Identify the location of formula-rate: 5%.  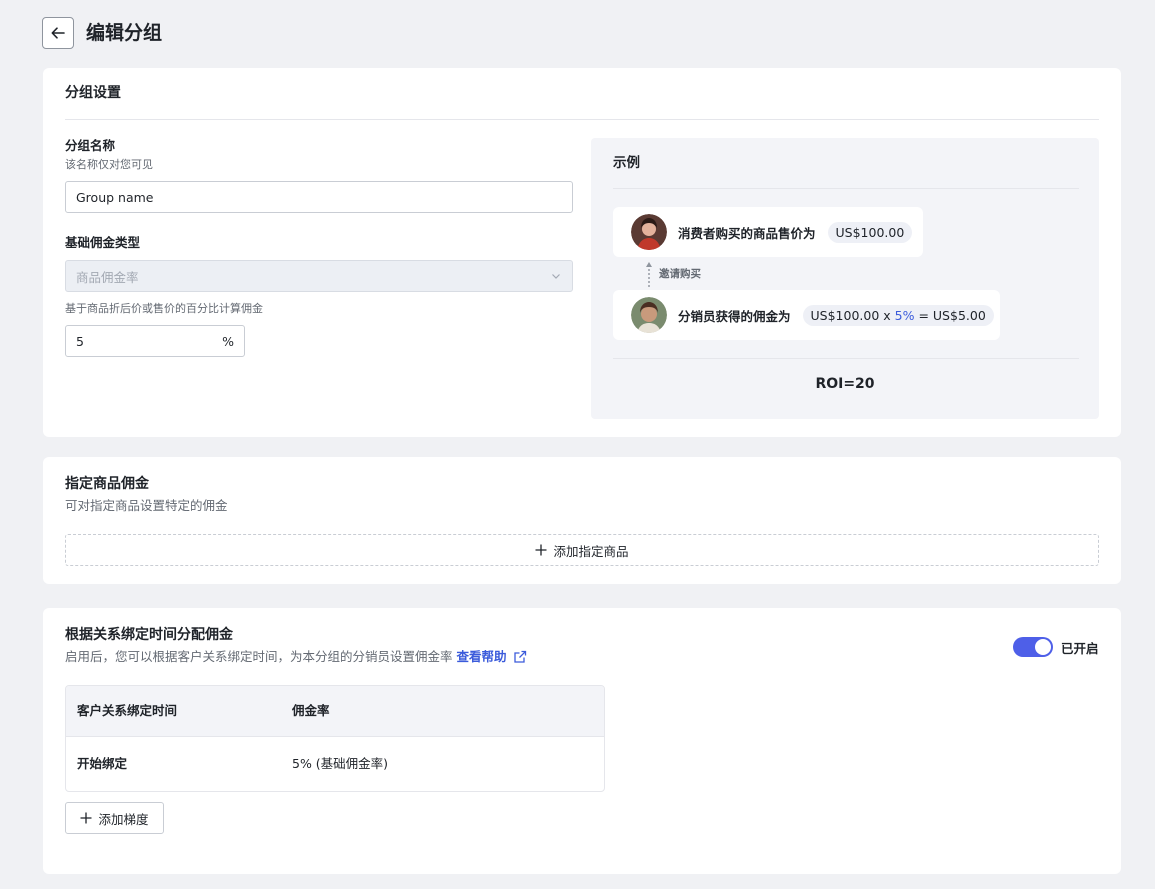
(904, 315).